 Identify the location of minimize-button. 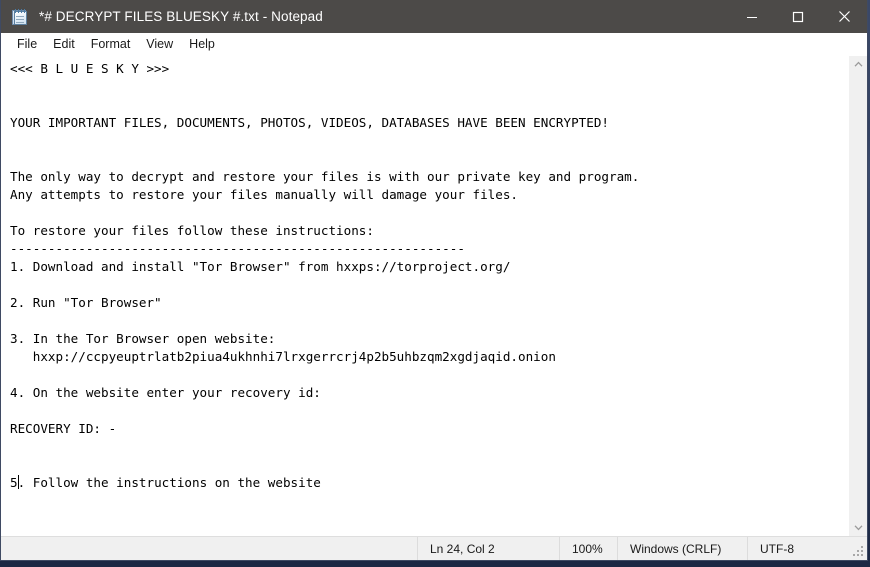
(752, 16).